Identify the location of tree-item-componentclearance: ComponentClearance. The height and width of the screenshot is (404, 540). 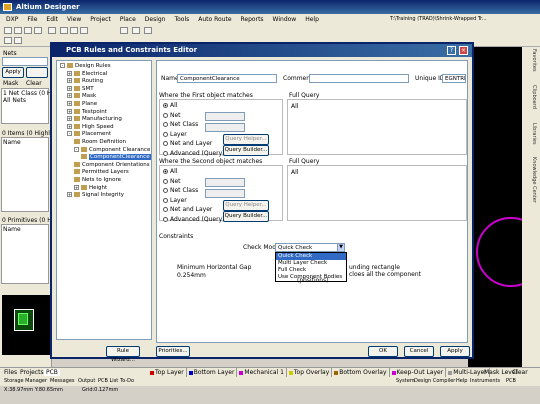
(116, 157).